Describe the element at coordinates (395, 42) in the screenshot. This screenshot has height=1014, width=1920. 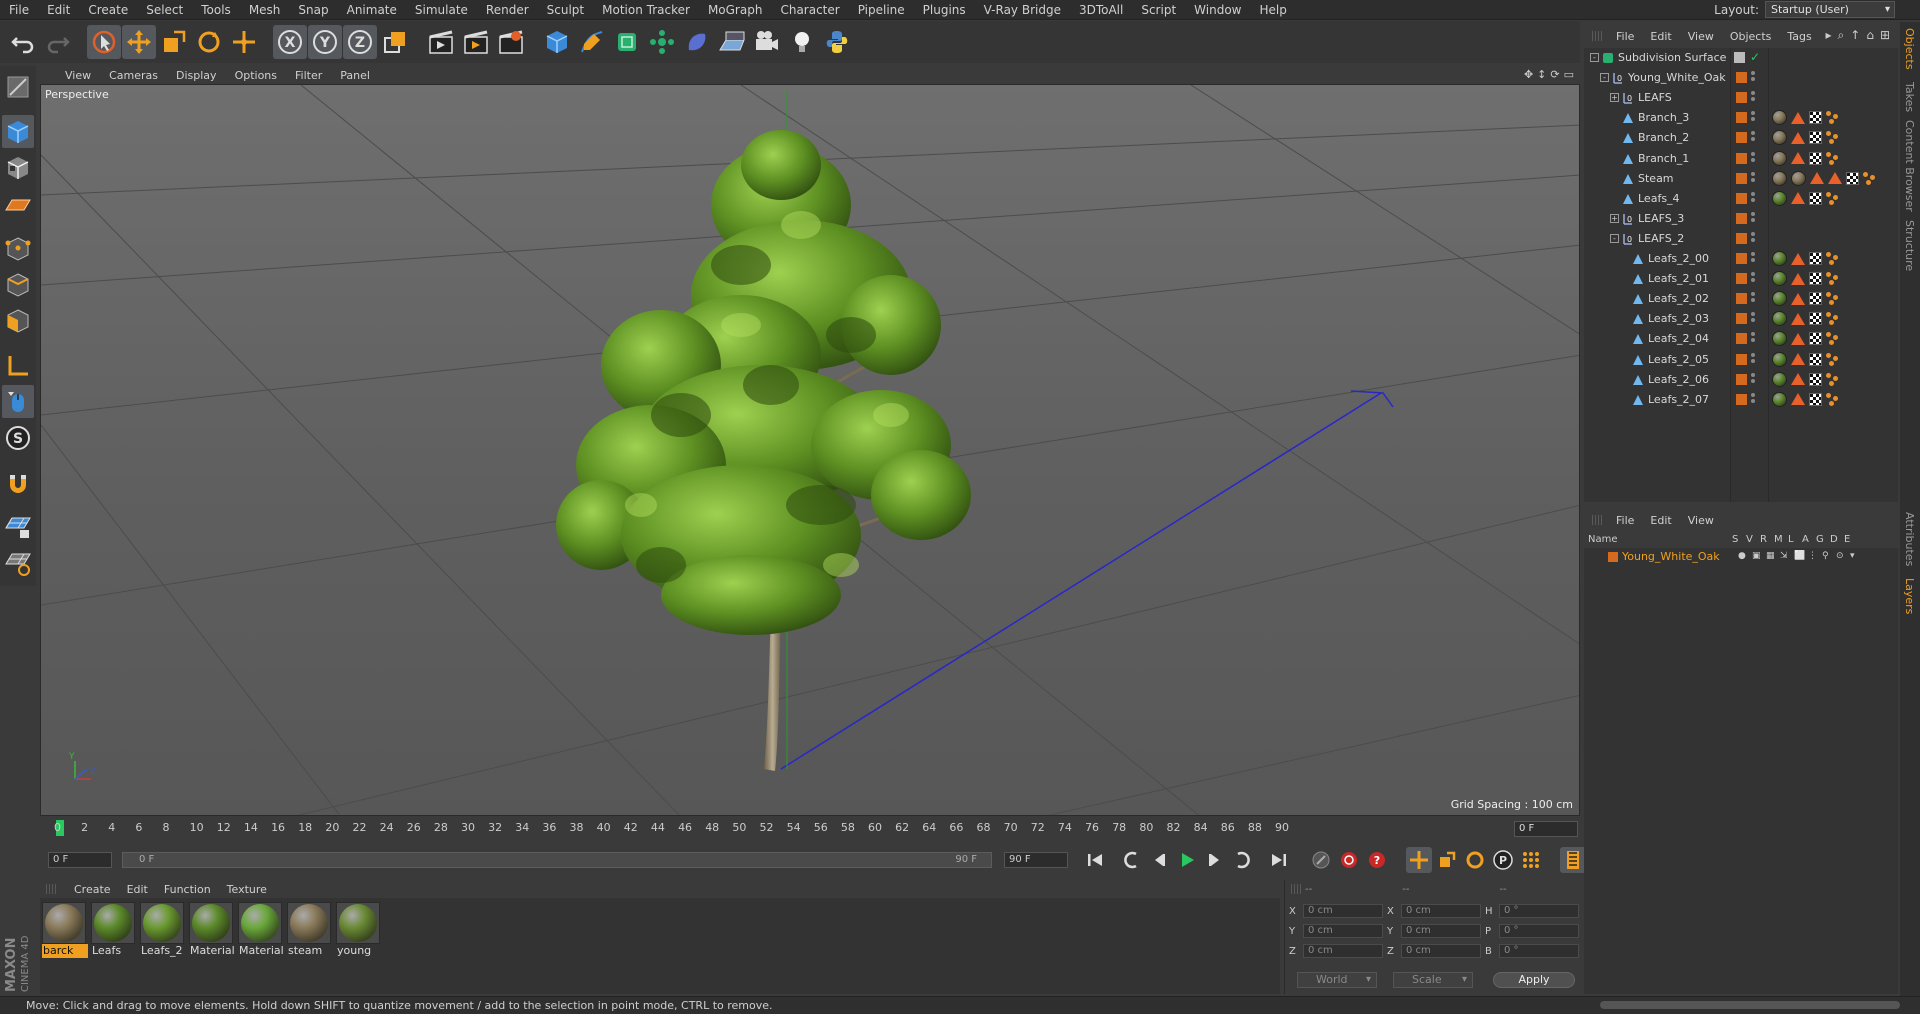
I see `coordinate-system-button` at that location.